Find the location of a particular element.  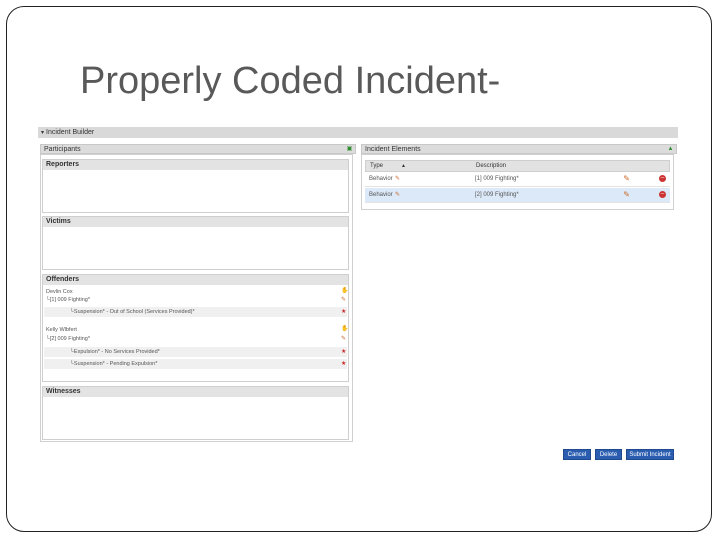

delete-button: Delete is located at coordinates (608, 454).